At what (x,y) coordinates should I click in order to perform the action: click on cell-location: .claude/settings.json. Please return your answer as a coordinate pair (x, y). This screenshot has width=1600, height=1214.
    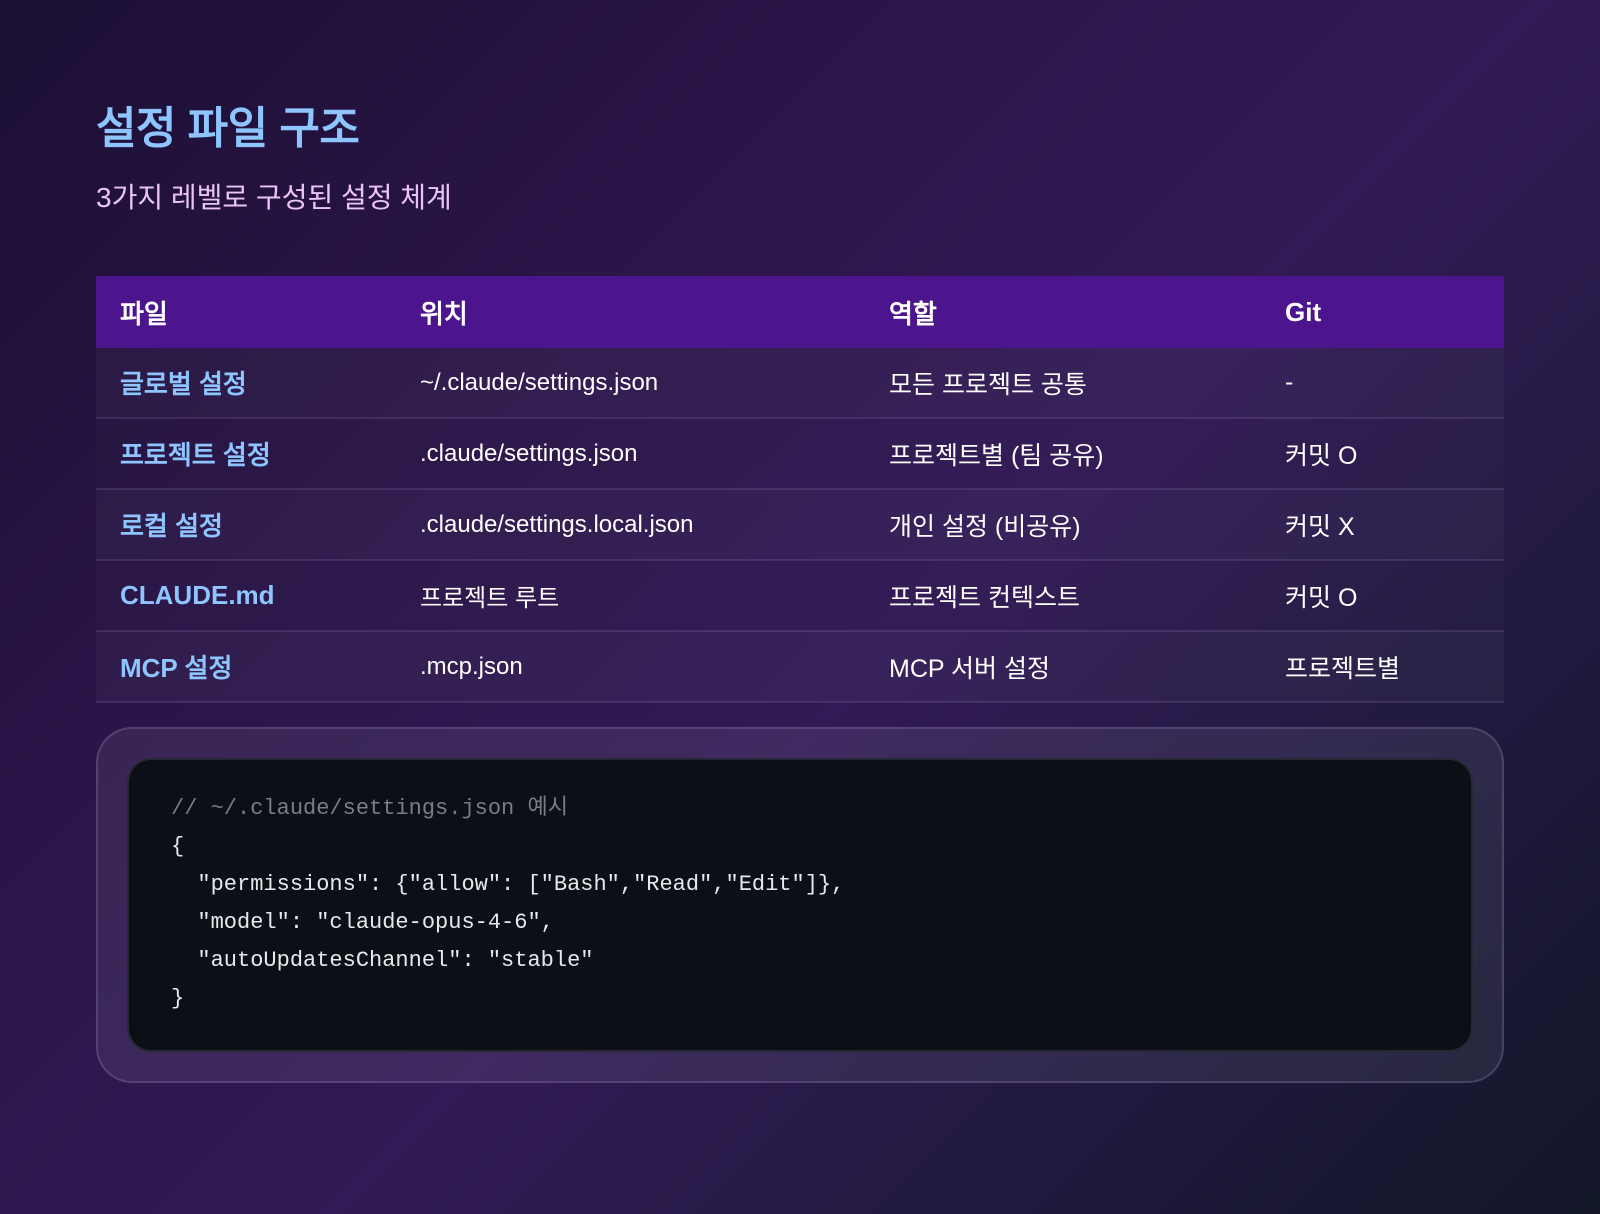
    Looking at the image, I should click on (630, 454).